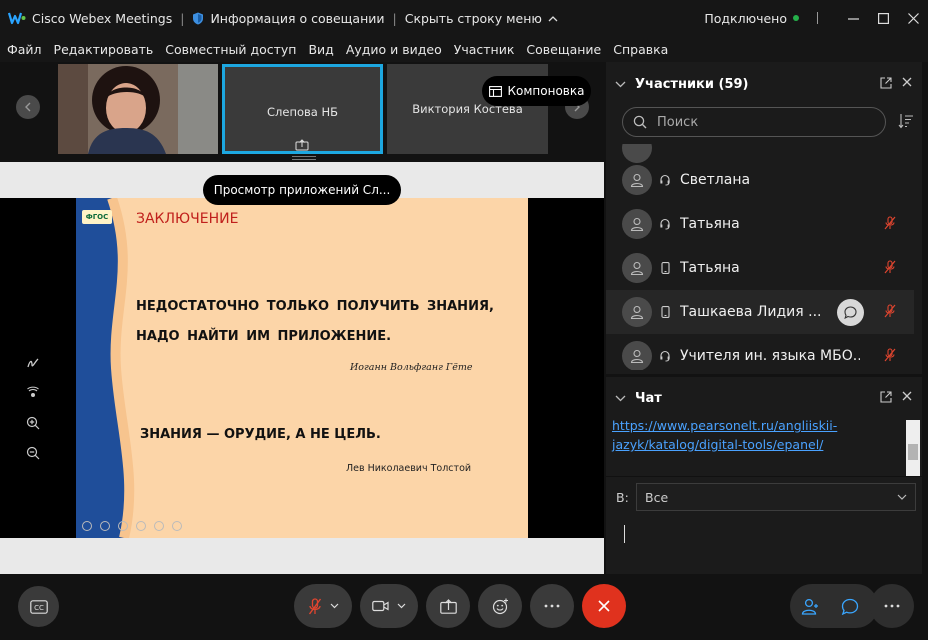 Image resolution: width=928 pixels, height=640 pixels. Describe the element at coordinates (883, 18) in the screenshot. I see `maximize-button` at that location.